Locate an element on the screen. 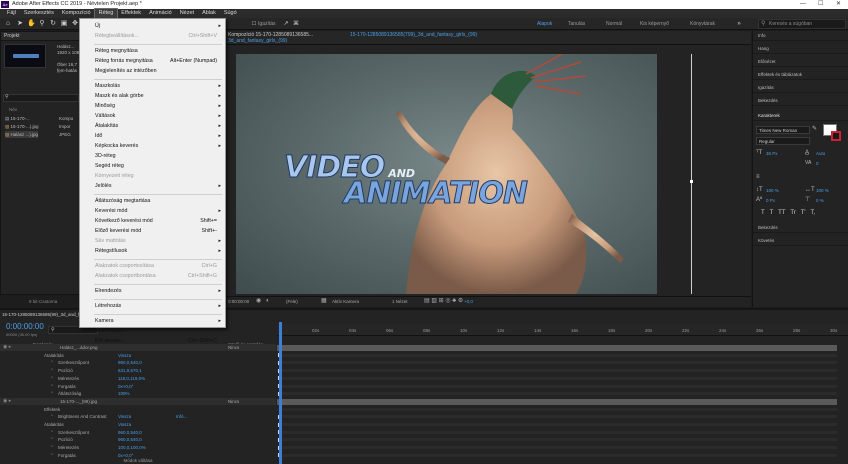 This screenshot has width=848, height=464. layer-menu-item: Alakzatok csoportbontása Ctrl+Shift+G is located at coordinates (152, 276).